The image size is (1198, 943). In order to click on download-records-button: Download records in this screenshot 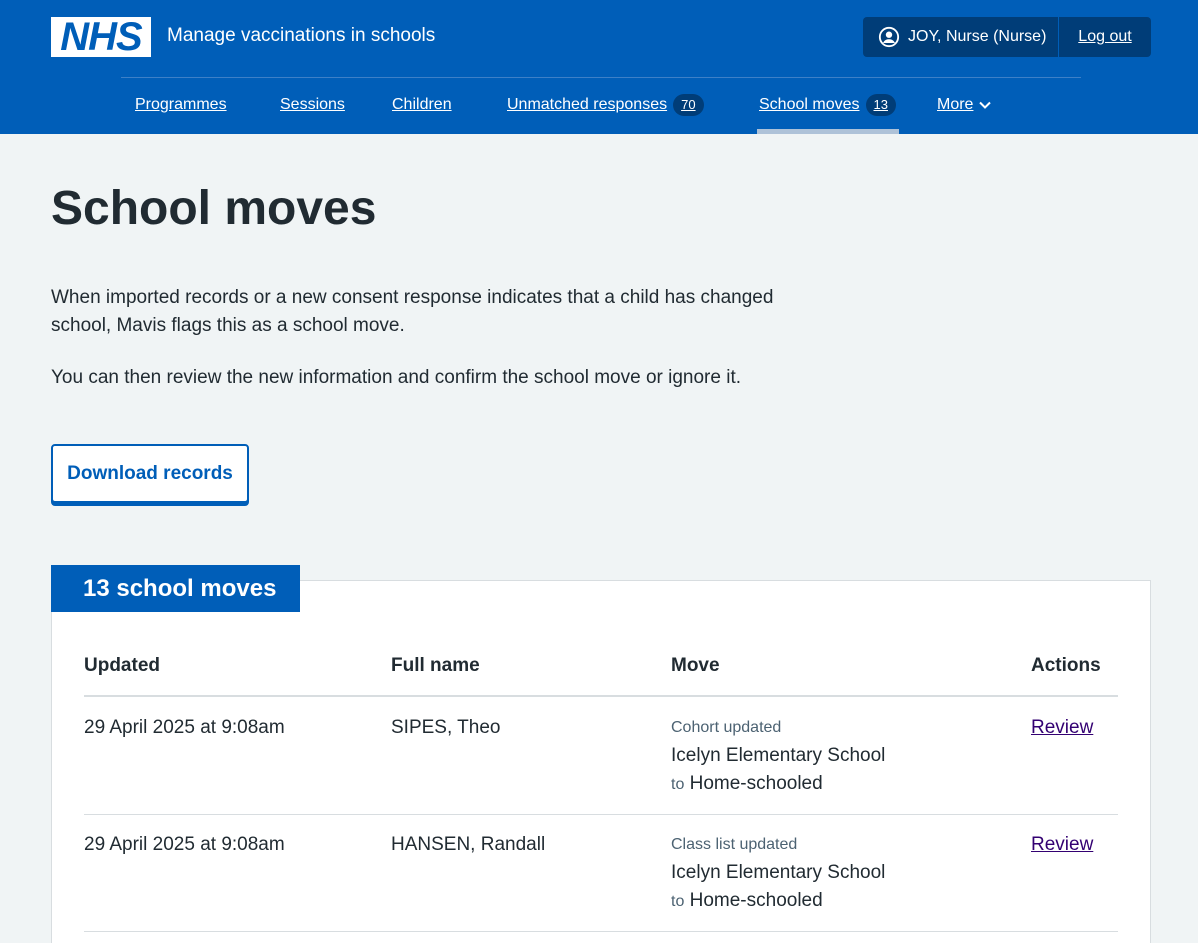, I will do `click(150, 473)`.